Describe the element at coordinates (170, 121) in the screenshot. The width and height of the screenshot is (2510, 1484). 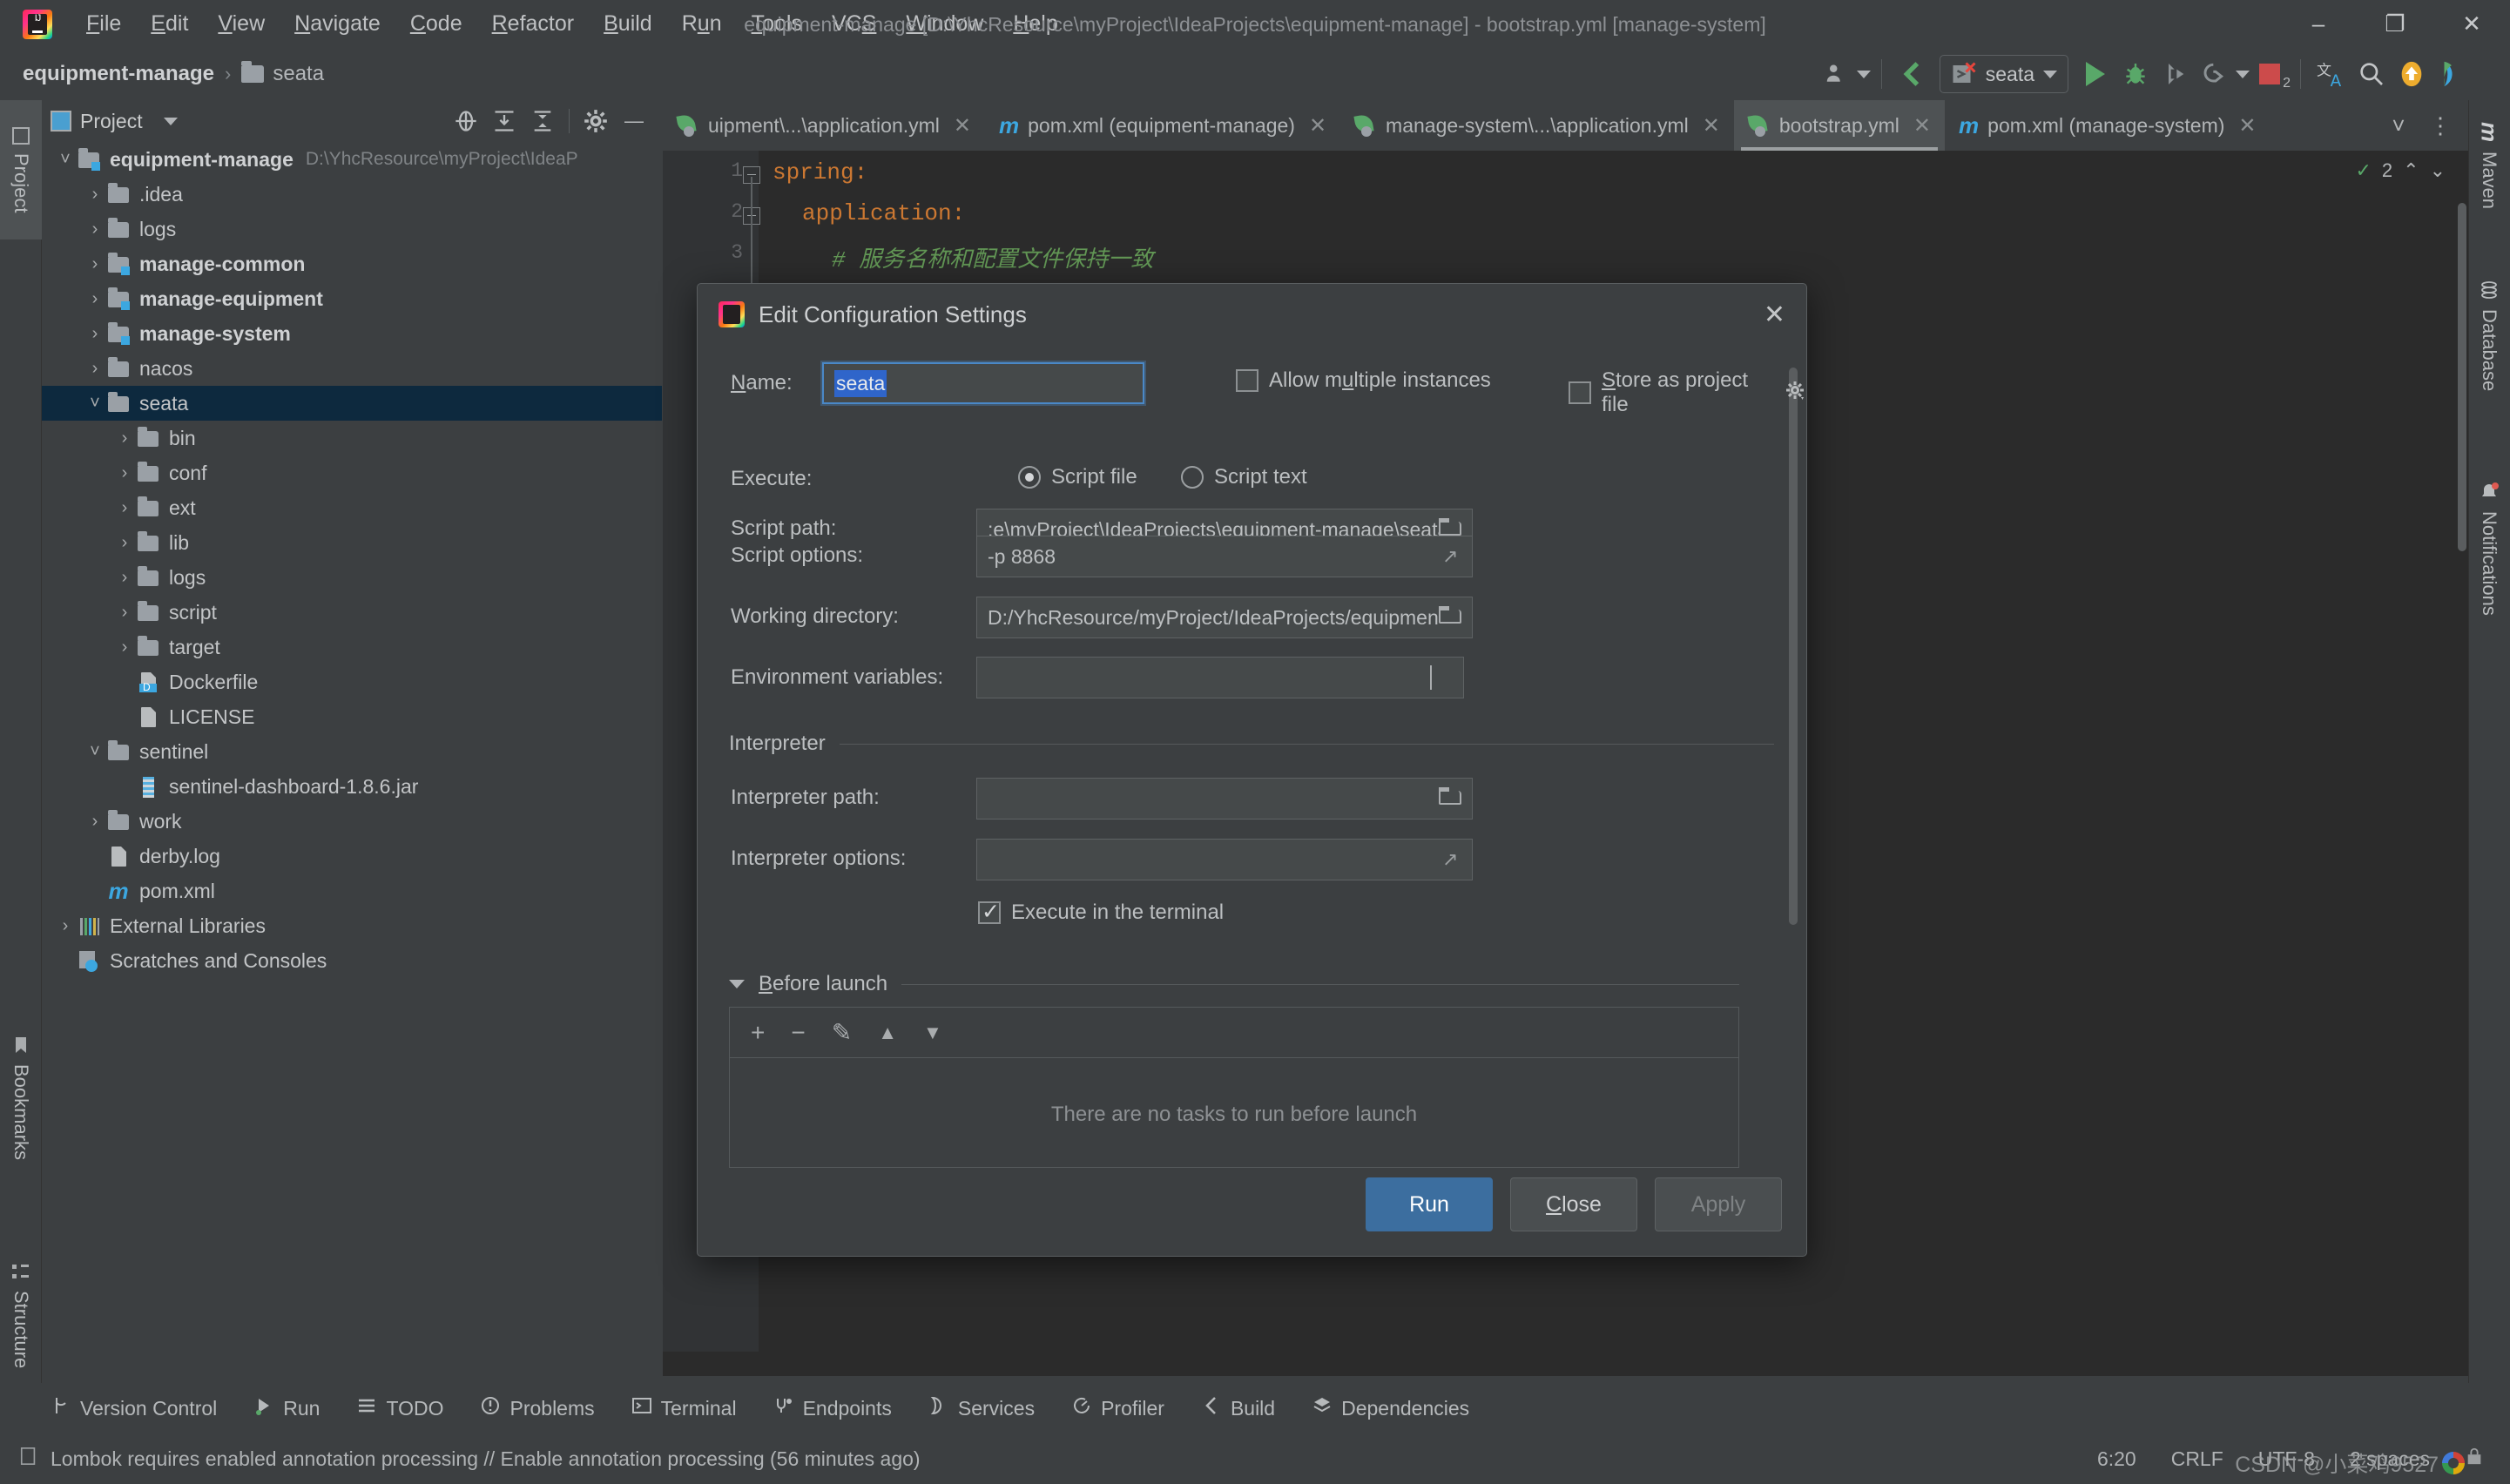
I see `project-view-chevron-down-icon` at that location.